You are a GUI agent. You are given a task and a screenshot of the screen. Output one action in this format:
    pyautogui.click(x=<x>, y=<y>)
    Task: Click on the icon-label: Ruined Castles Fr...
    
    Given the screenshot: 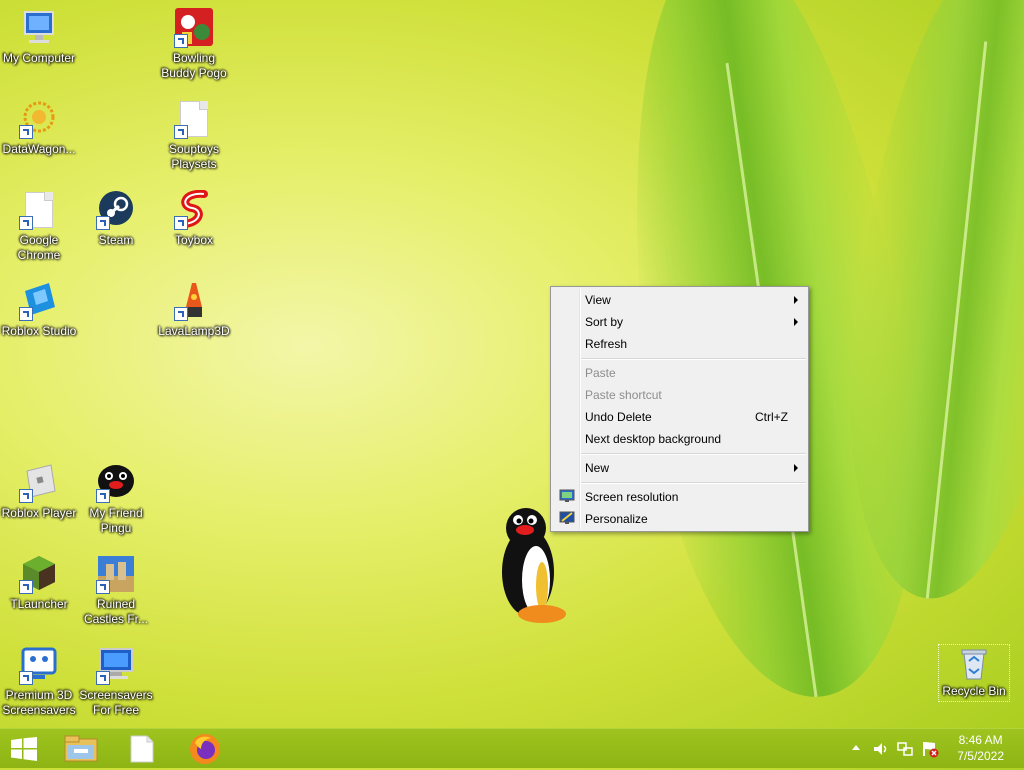 What is the action you would take?
    pyautogui.click(x=115, y=611)
    